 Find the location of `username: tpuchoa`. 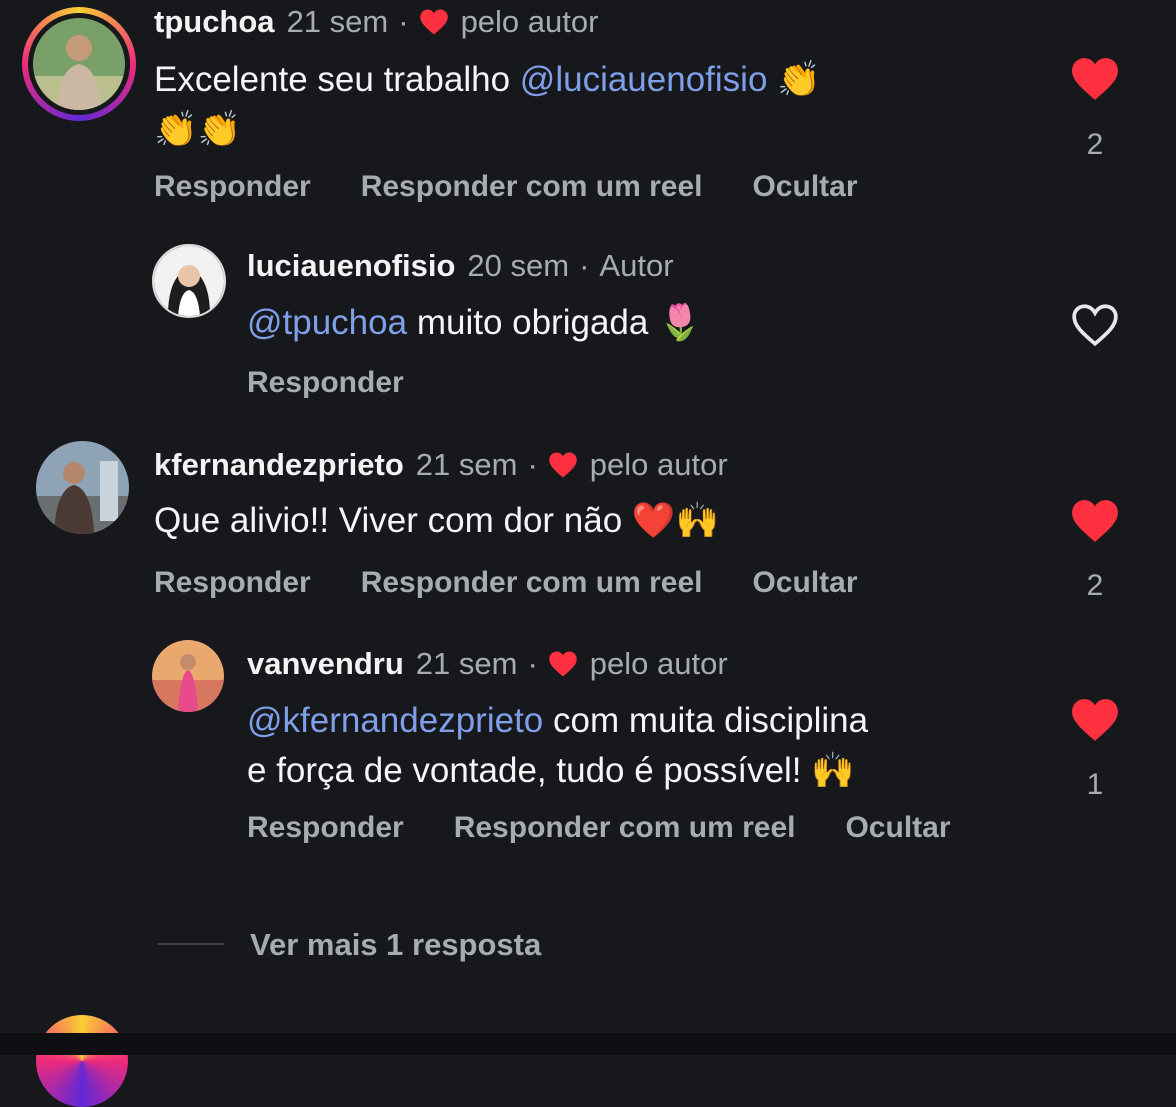

username: tpuchoa is located at coordinates (214, 22).